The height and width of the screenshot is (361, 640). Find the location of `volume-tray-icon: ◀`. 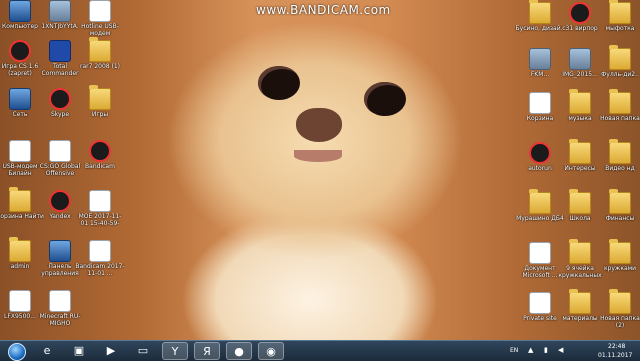

volume-tray-icon: ◀ is located at coordinates (560, 350).